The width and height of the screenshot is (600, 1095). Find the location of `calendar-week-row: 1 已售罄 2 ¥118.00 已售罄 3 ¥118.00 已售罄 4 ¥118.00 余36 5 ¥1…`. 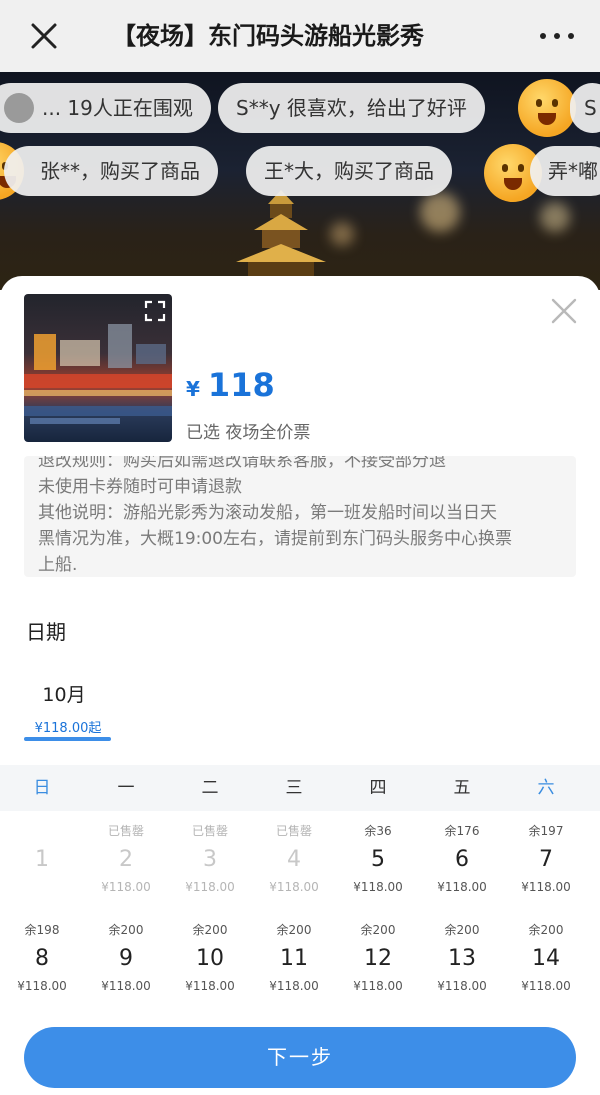

calendar-week-row: 1 已售罄 2 ¥118.00 已售罄 3 ¥118.00 已售罄 4 ¥118.00 余36 5 ¥1… is located at coordinates (300, 871).